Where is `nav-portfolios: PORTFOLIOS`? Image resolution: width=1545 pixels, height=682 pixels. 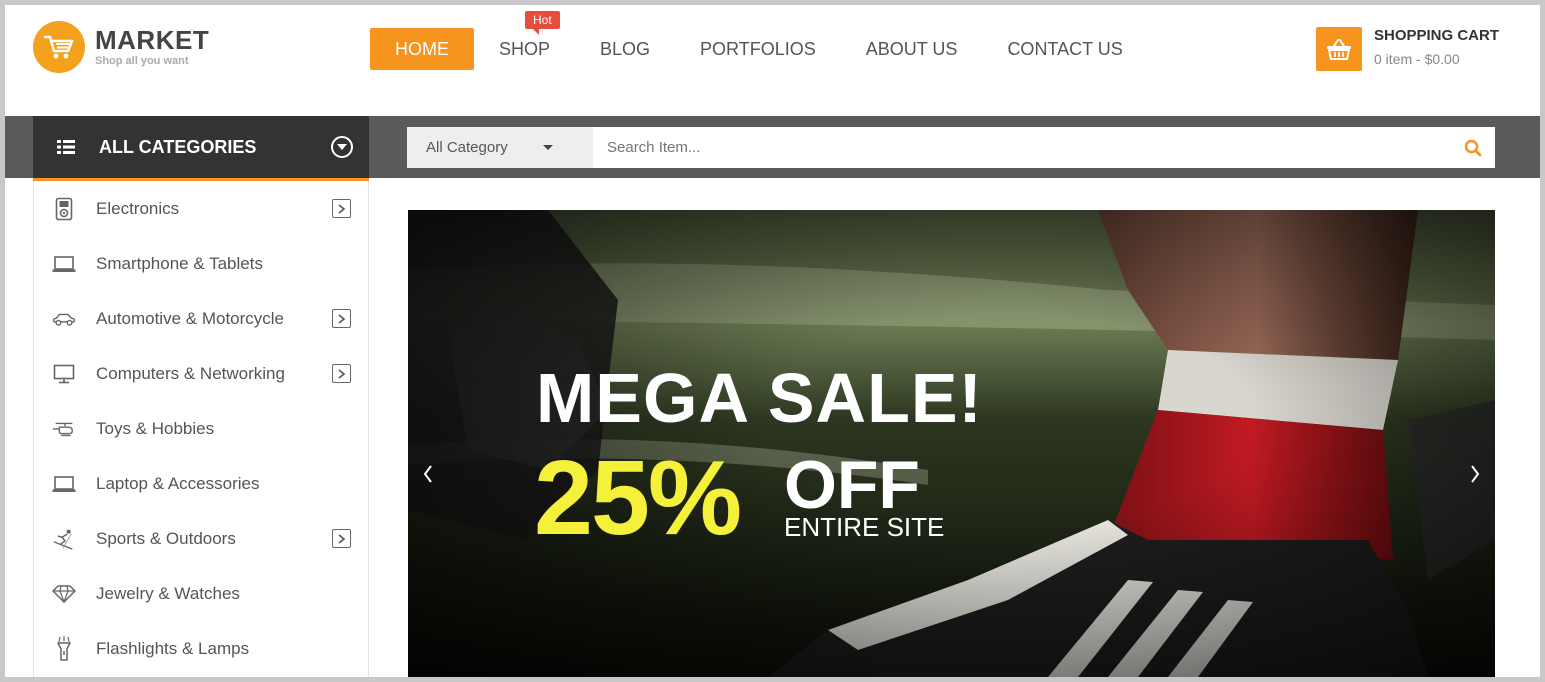 nav-portfolios: PORTFOLIOS is located at coordinates (758, 49).